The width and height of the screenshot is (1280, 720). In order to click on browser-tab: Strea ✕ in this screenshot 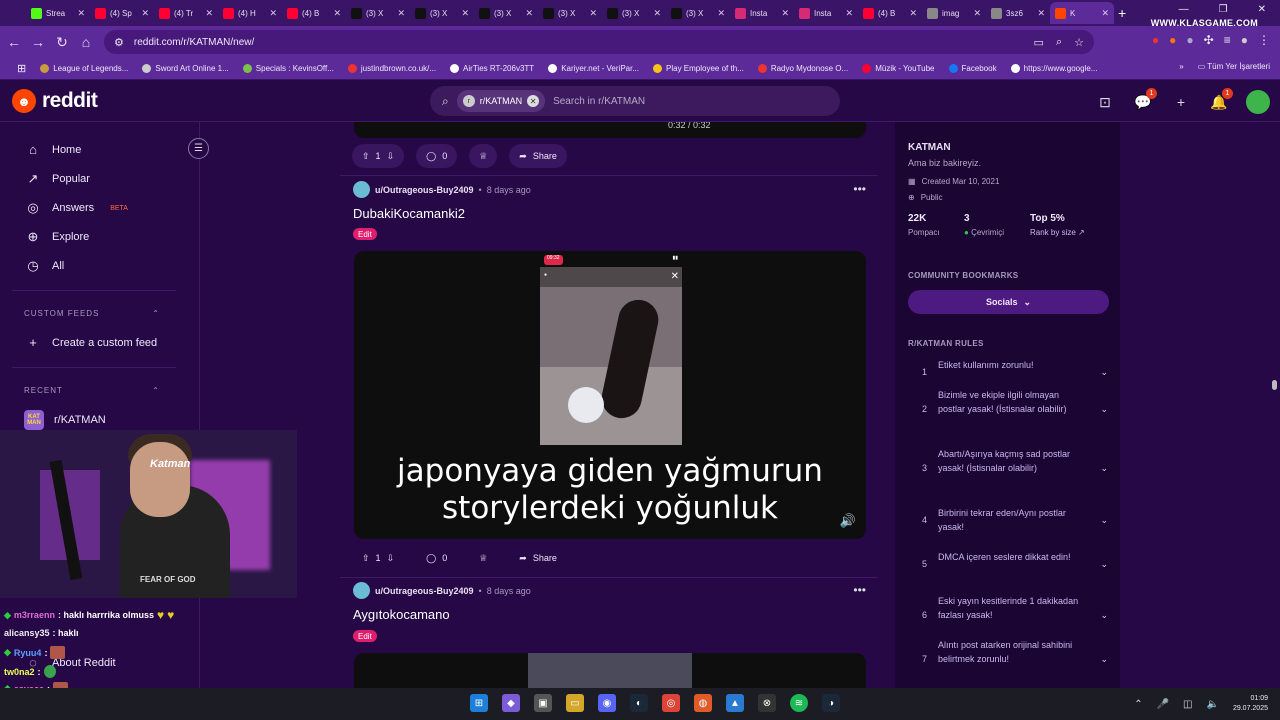, I will do `click(58, 13)`.